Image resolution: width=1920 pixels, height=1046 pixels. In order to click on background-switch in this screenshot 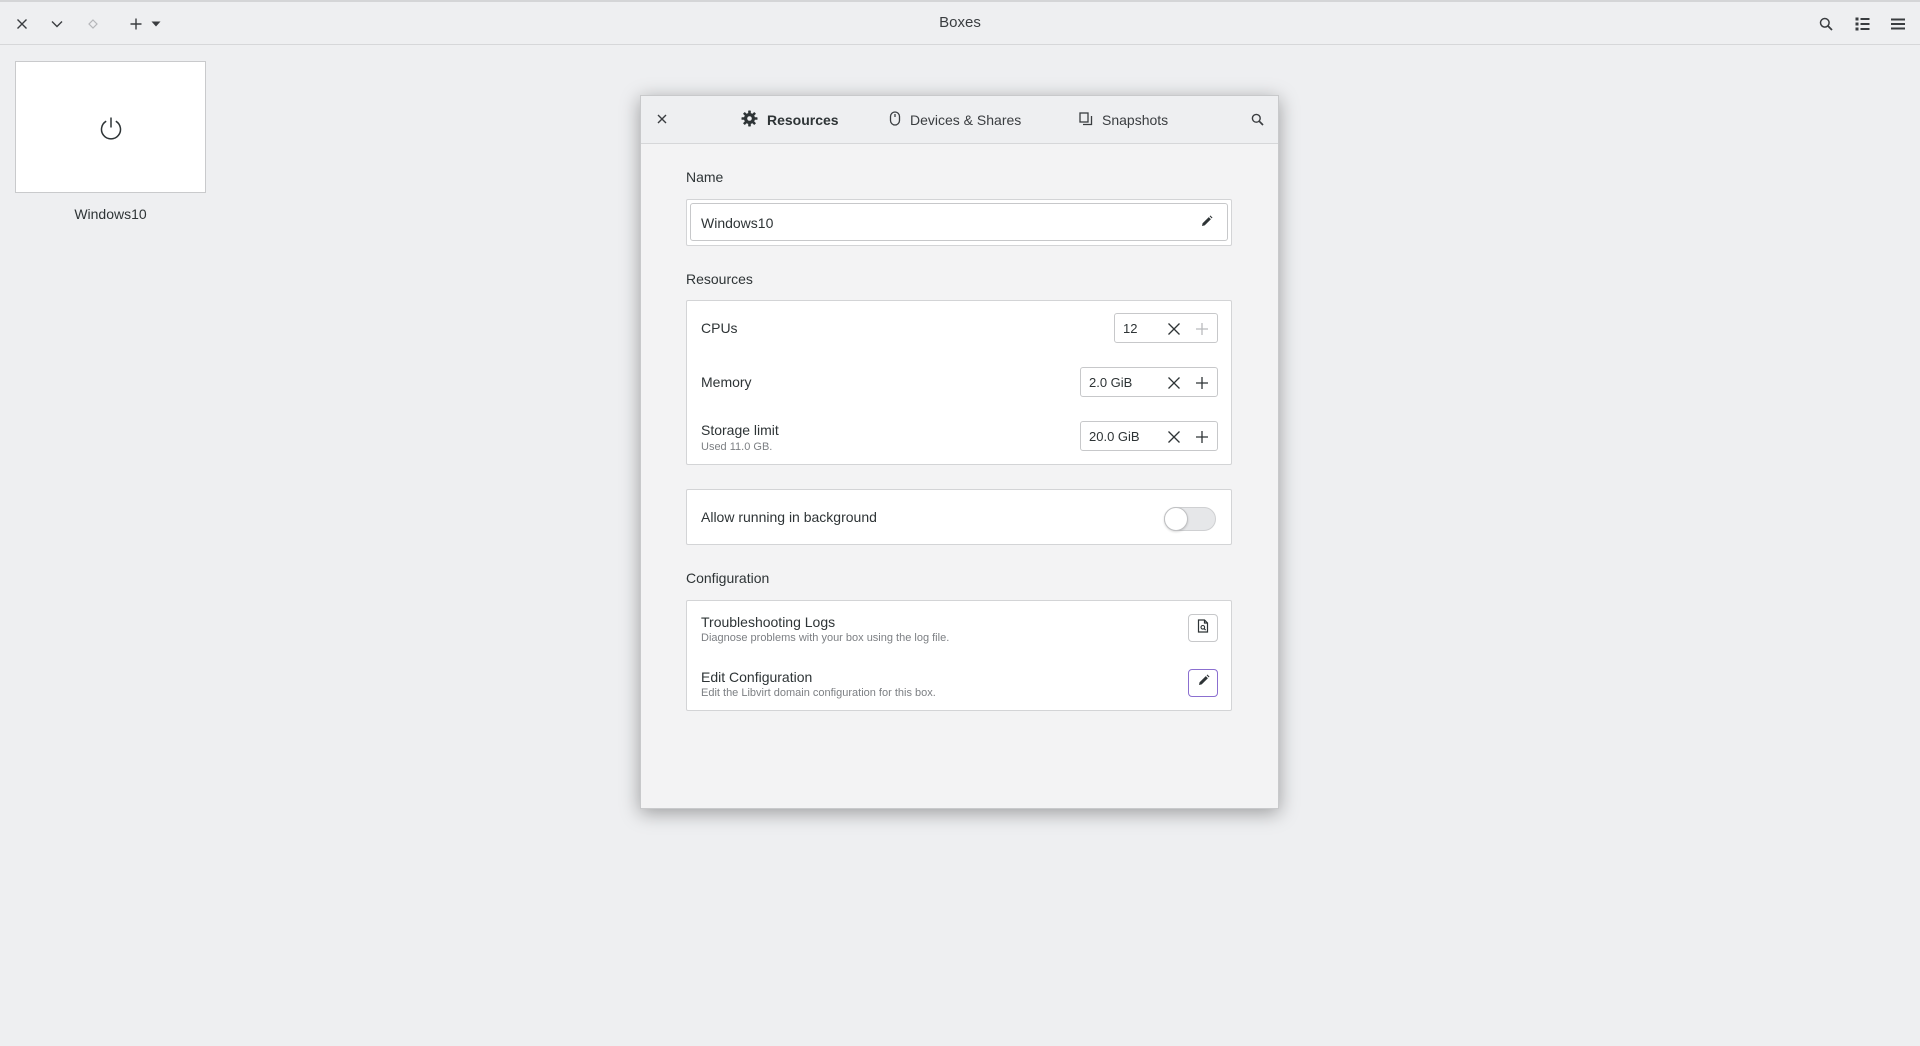, I will do `click(1190, 519)`.